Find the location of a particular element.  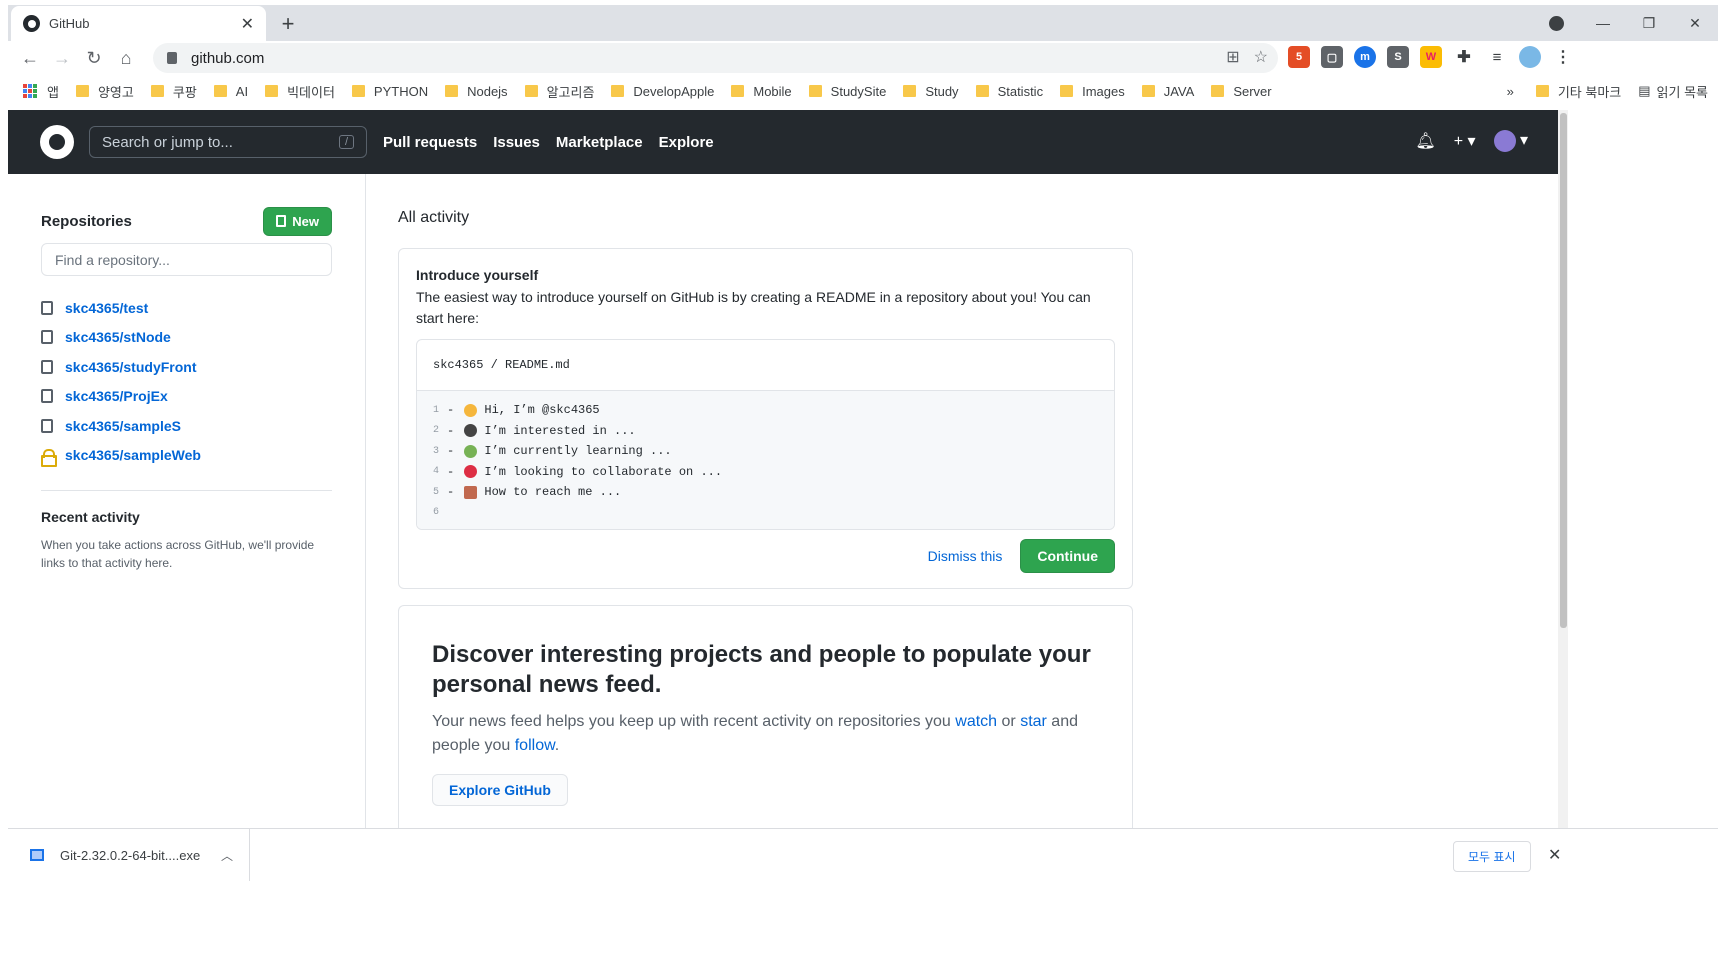

readme-path: skc4365 / README.md is located at coordinates (765, 365).